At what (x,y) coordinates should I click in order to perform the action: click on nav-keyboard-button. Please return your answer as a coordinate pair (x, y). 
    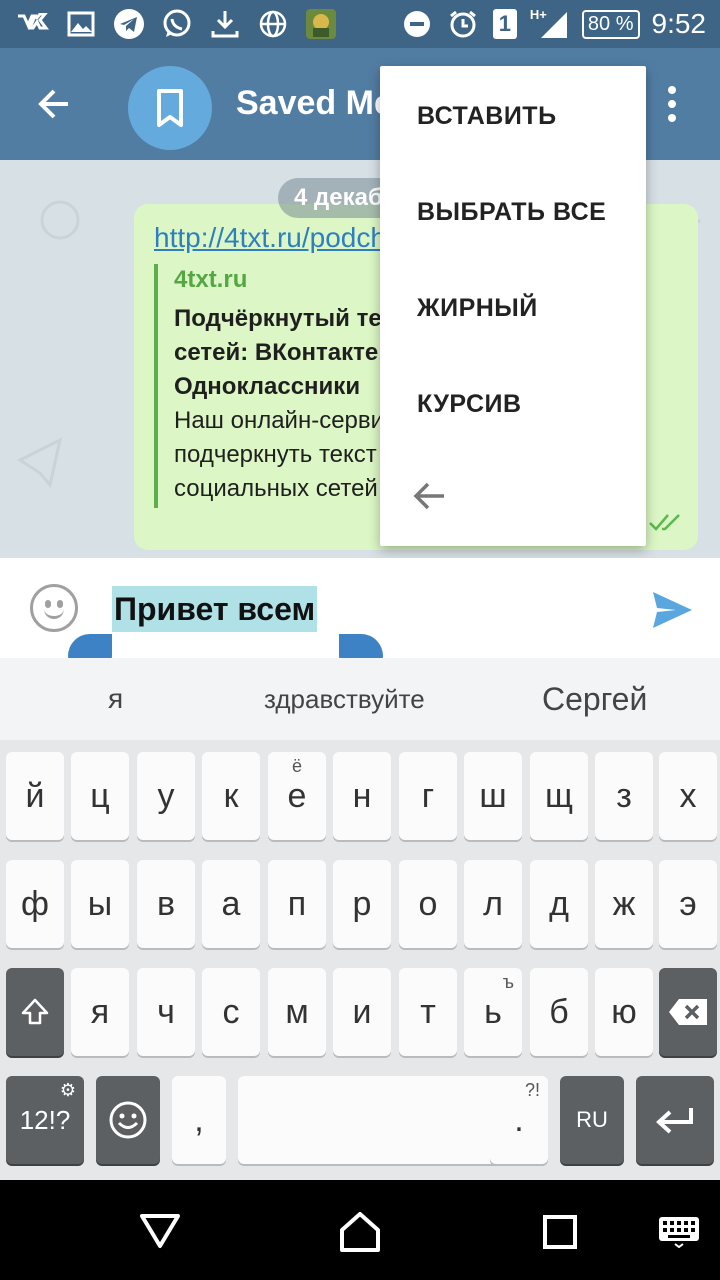
    Looking at the image, I should click on (679, 1232).